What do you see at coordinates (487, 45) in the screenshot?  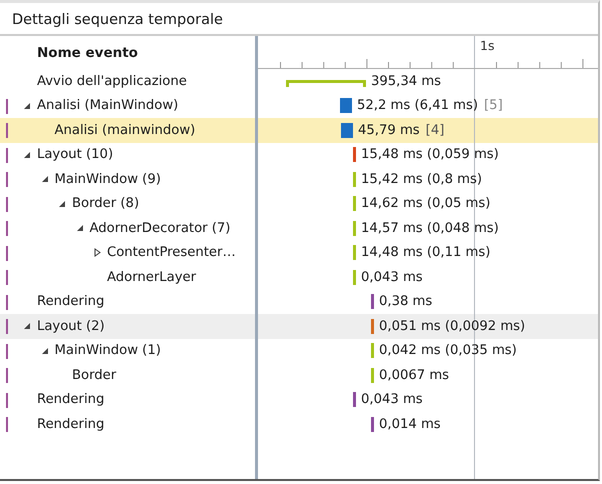 I see `ruler-label: 1s` at bounding box center [487, 45].